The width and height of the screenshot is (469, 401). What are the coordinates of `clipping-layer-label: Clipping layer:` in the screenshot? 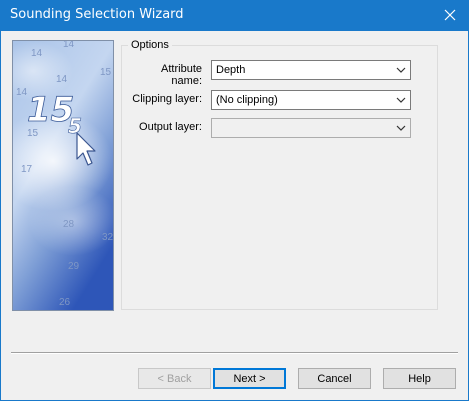 It's located at (167, 99).